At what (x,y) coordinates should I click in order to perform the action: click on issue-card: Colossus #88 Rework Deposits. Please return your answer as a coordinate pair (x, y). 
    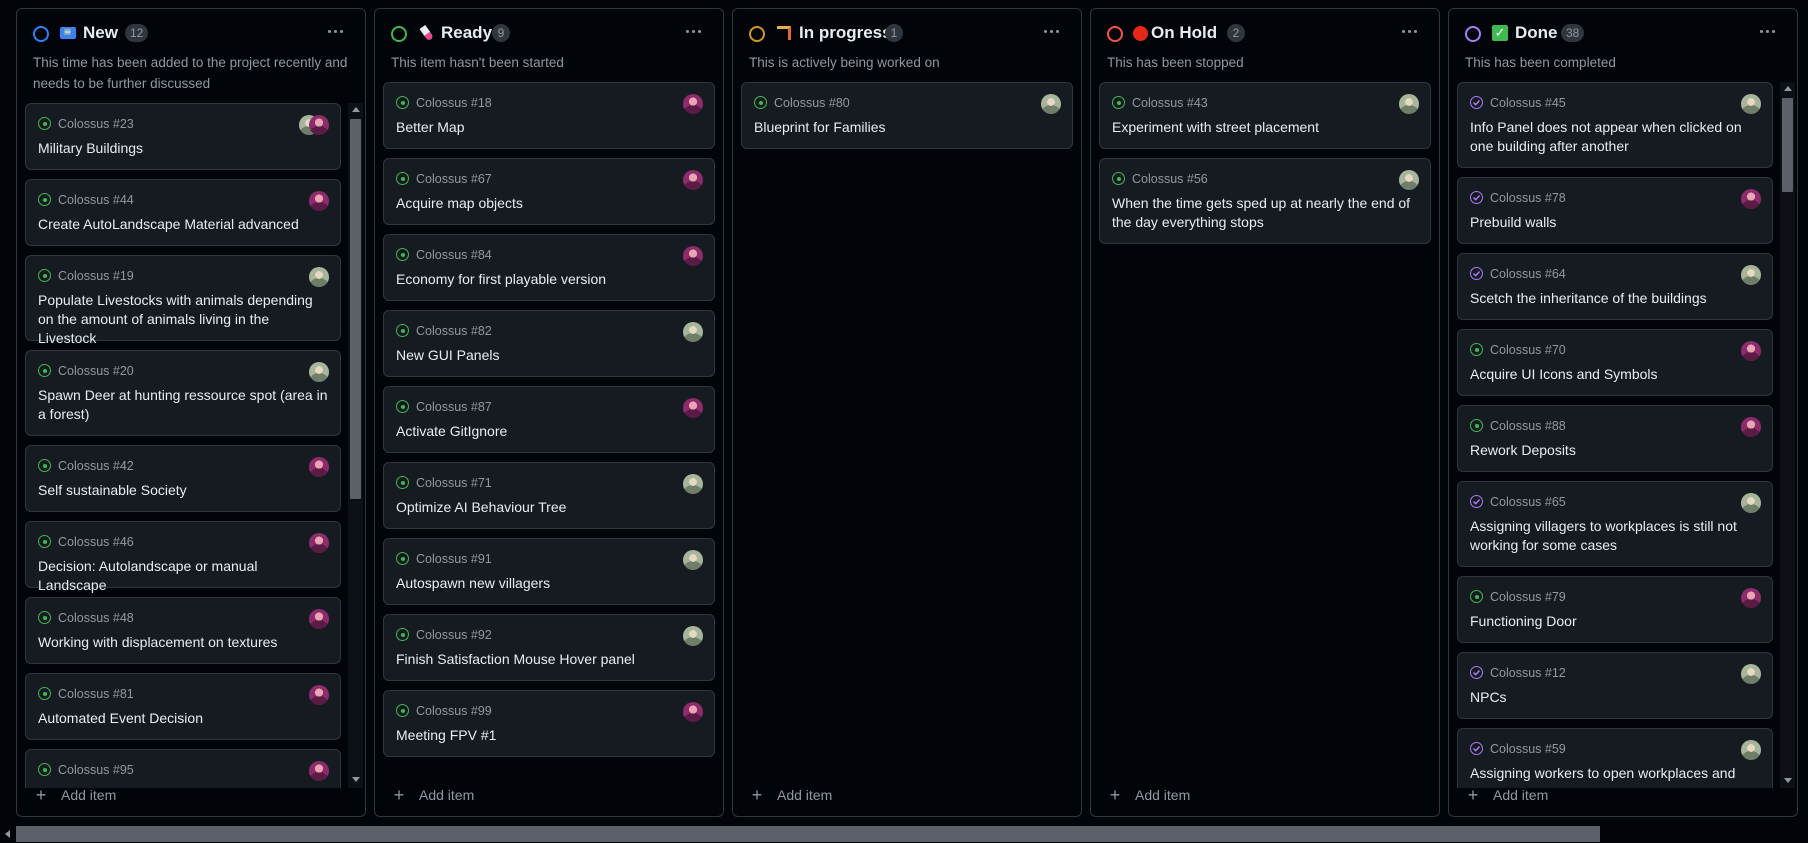
    Looking at the image, I should click on (1615, 438).